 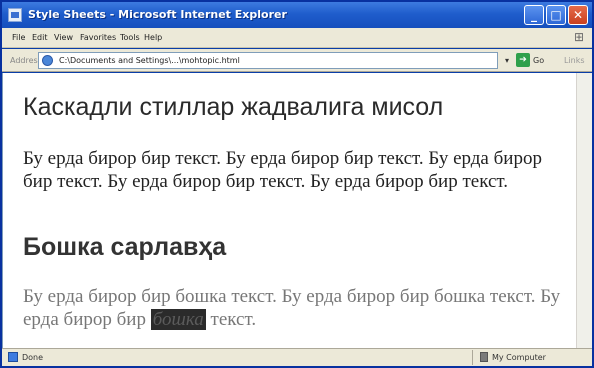 What do you see at coordinates (297, 38) in the screenshot?
I see `menu-bar: File Edit View Favorites Tools Help ⊞` at bounding box center [297, 38].